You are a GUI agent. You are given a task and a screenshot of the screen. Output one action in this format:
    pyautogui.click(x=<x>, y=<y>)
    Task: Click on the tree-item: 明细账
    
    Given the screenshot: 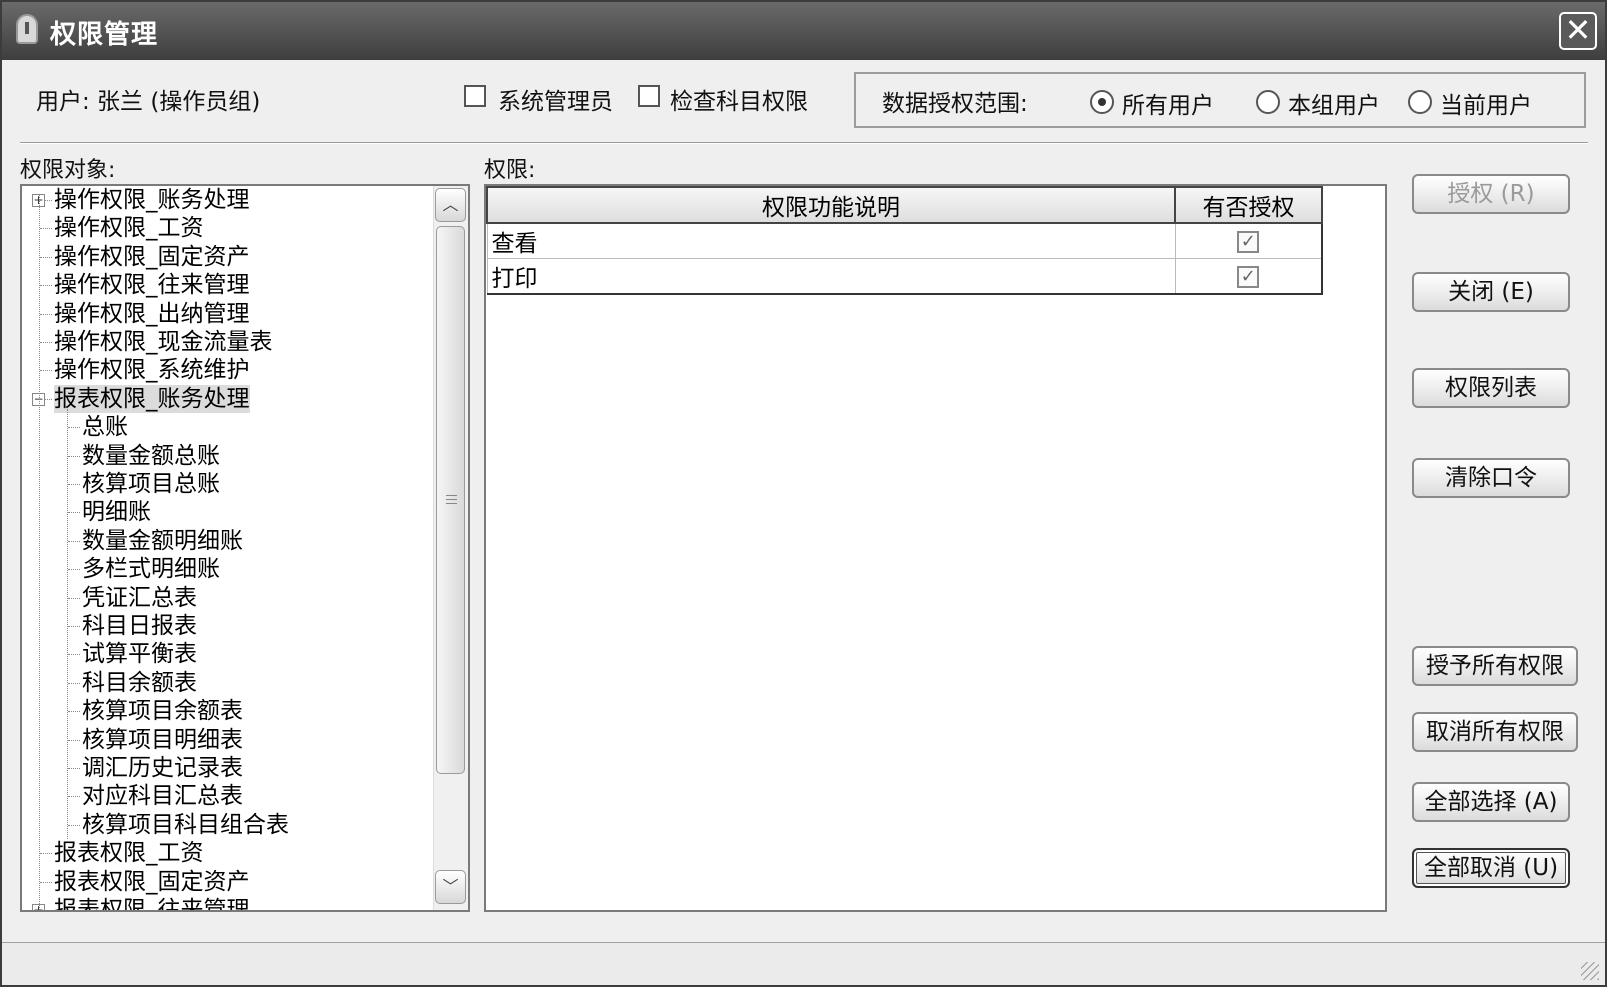 What is the action you would take?
    pyautogui.click(x=116, y=512)
    